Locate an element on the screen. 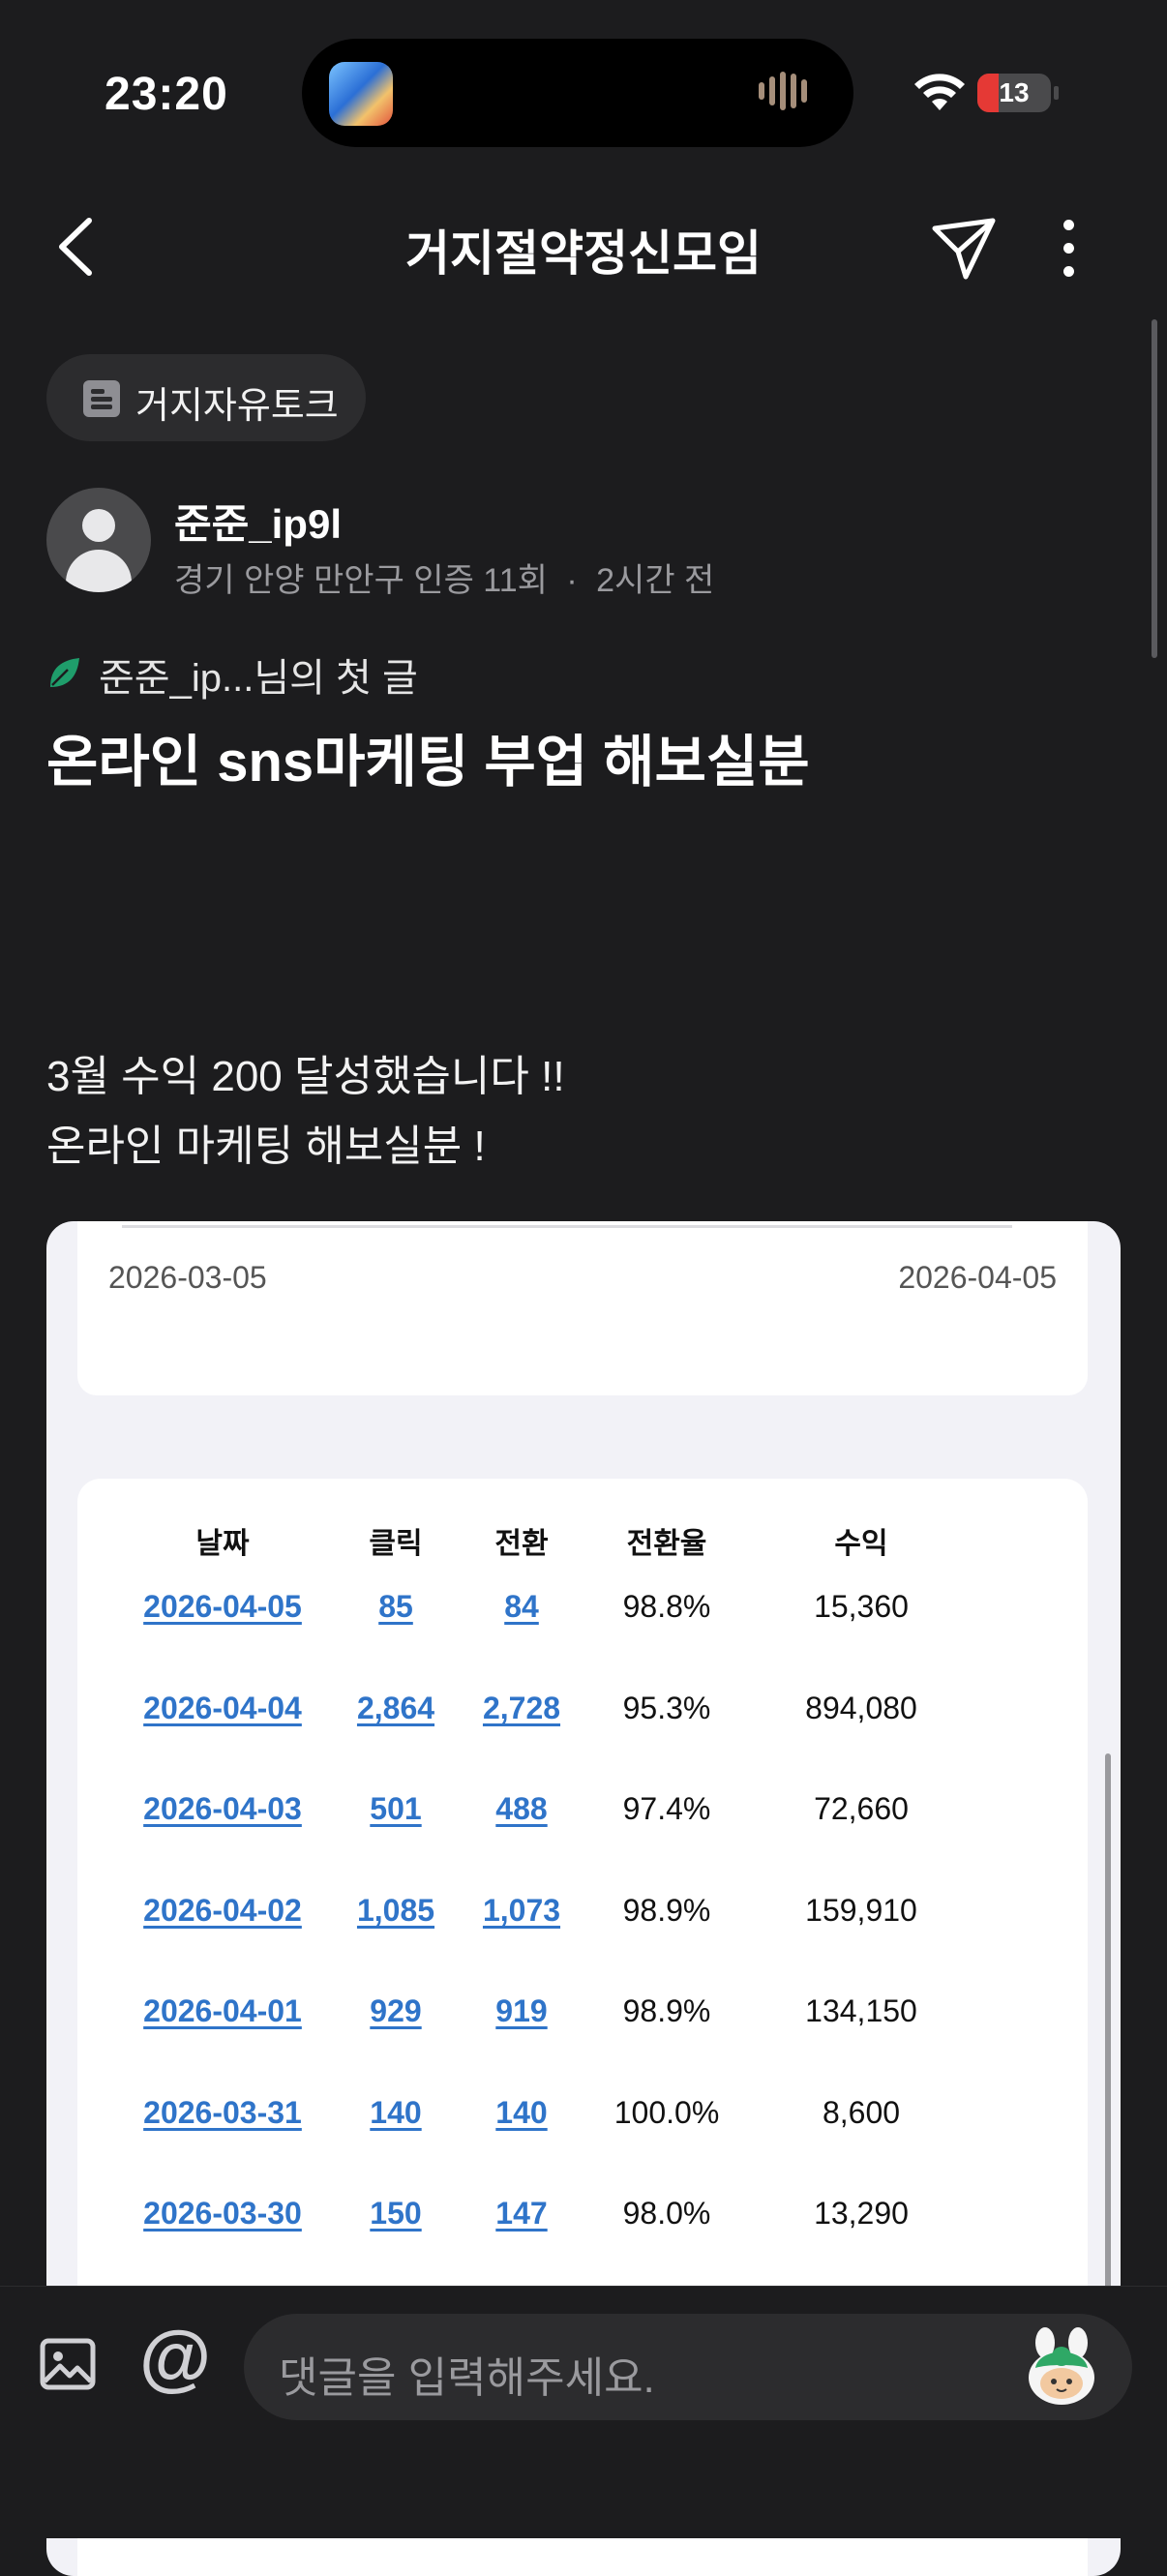 The width and height of the screenshot is (1167, 2576). cell-revenue: 15,360 is located at coordinates (861, 1606).